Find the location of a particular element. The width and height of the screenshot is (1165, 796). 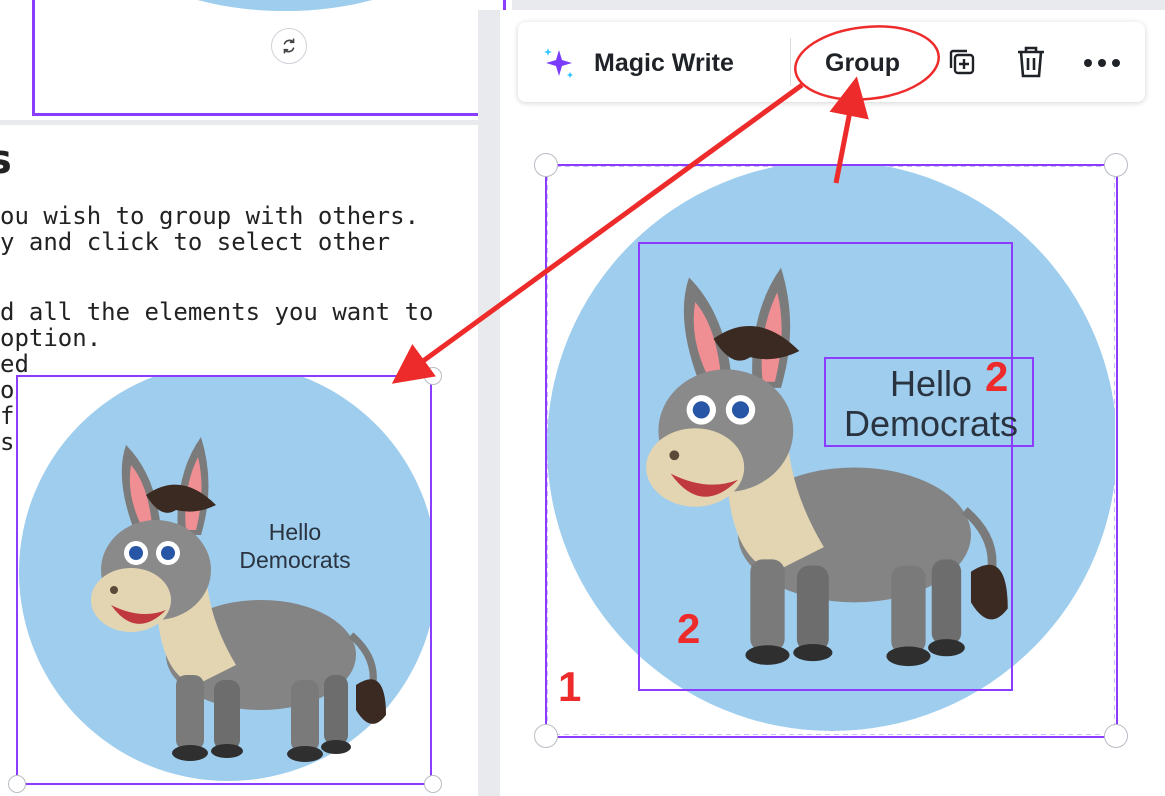

instruction-line: s is located at coordinates (7, 442).